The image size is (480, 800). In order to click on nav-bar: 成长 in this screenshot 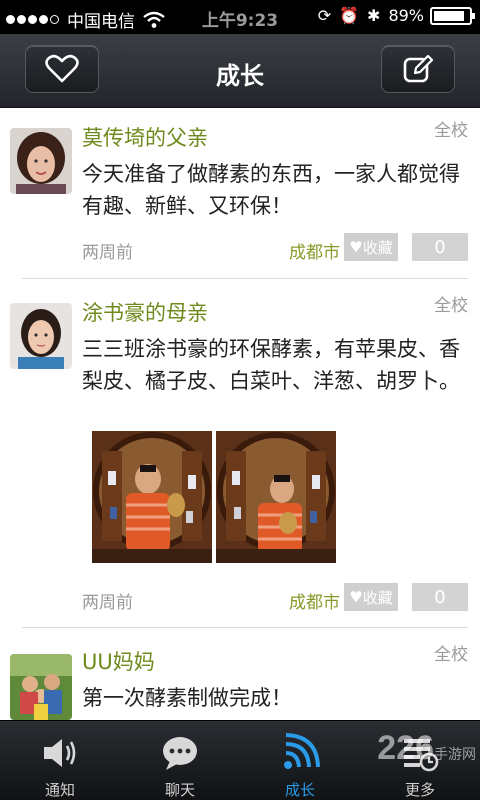, I will do `click(240, 71)`.